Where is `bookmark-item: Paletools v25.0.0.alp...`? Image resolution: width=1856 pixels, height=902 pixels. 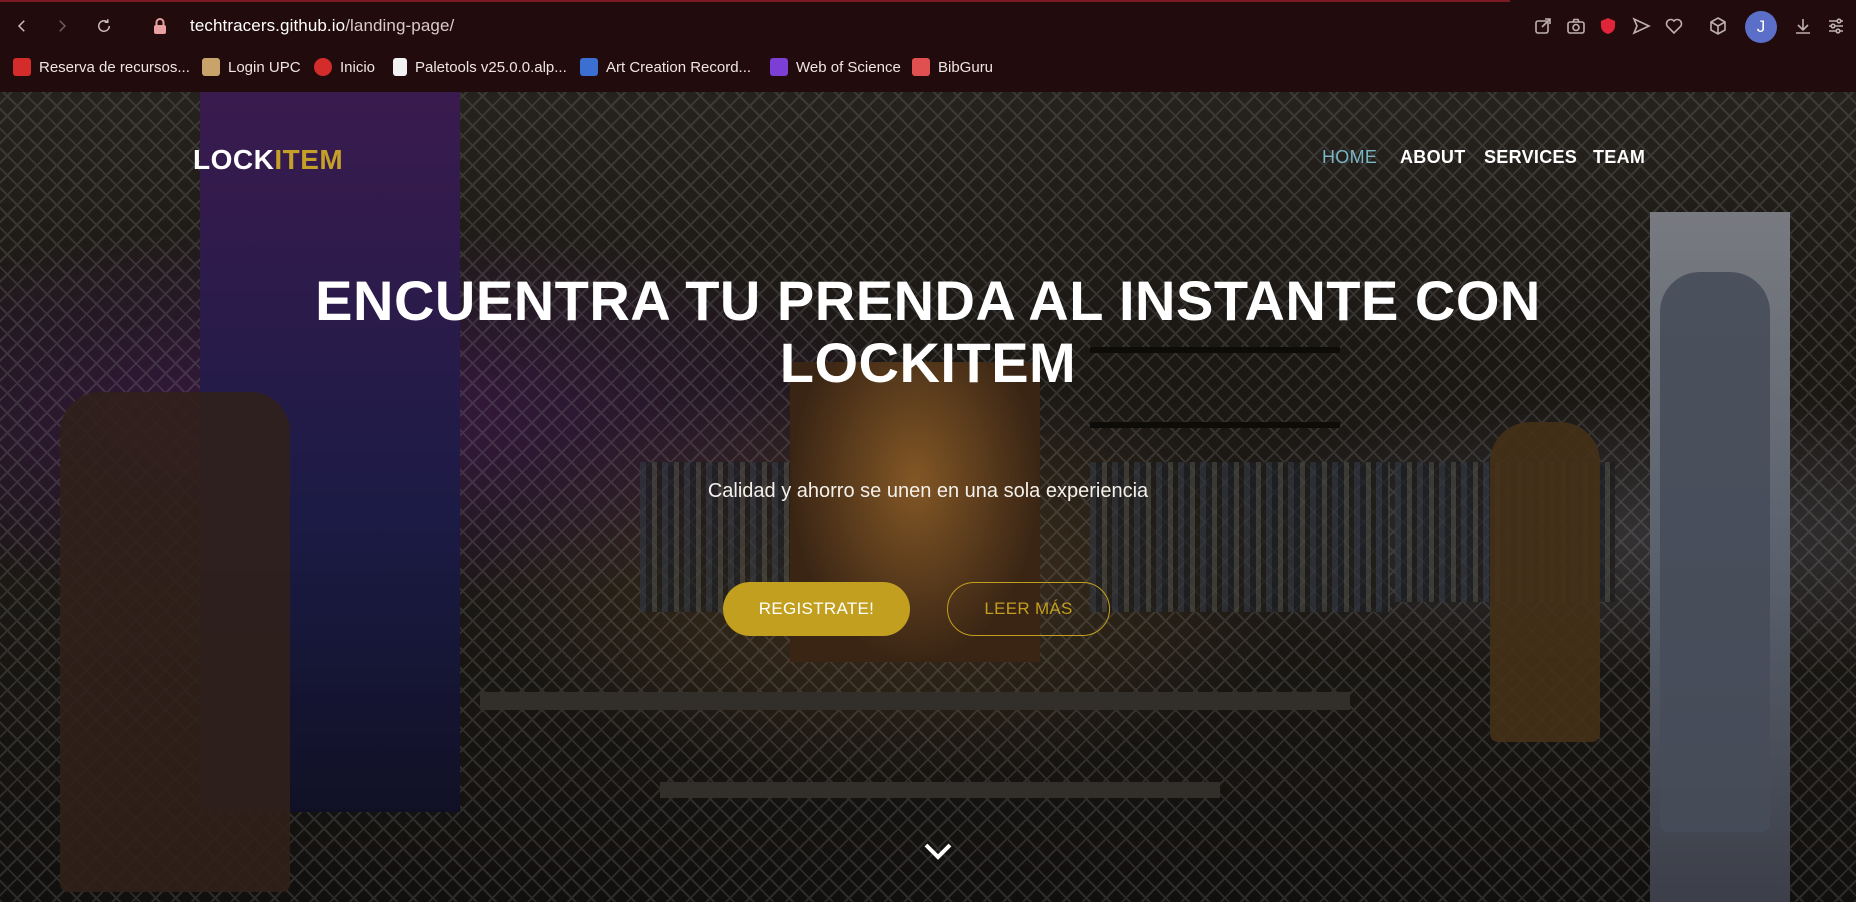
bookmark-item: Paletools v25.0.0.alp... is located at coordinates (480, 67).